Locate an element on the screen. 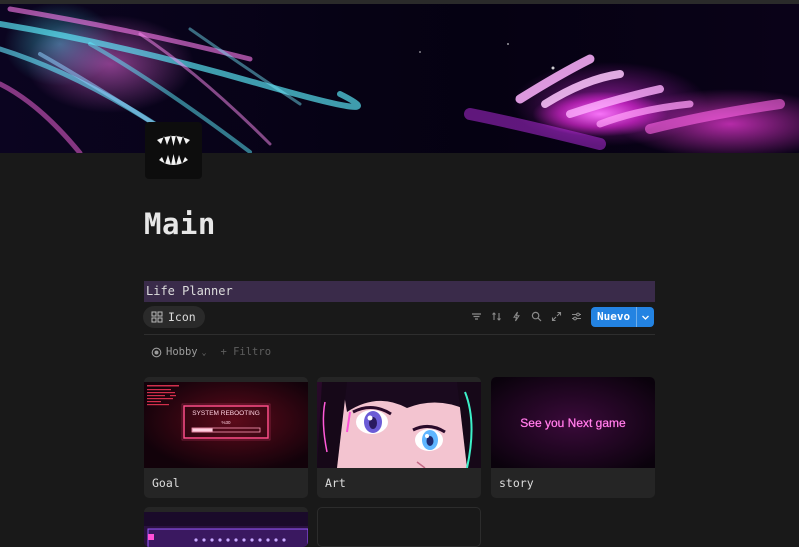 This screenshot has height=547, width=799. filter-chip-label: Hobby is located at coordinates (182, 352).